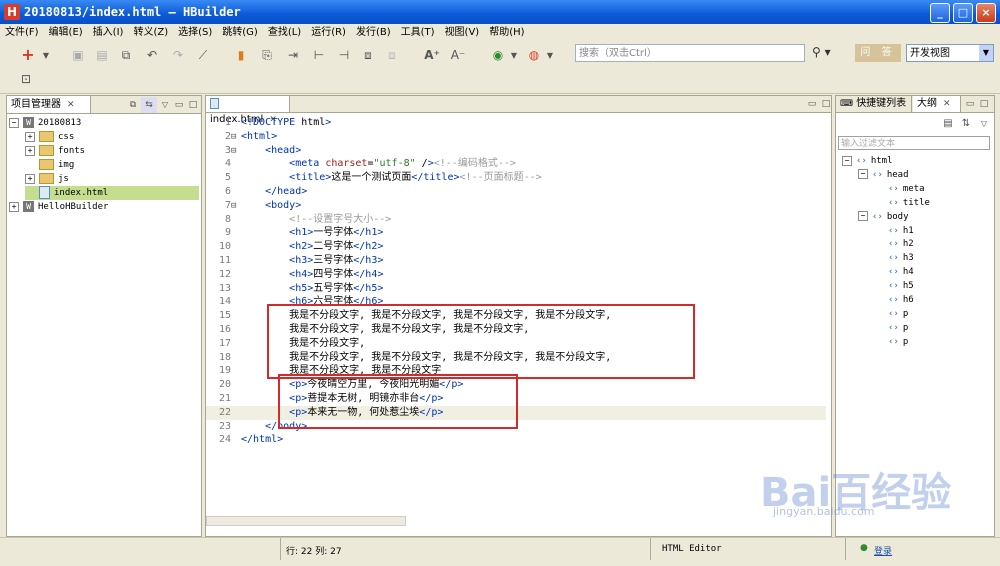  Describe the element at coordinates (894, 300) in the screenshot. I see `outline-item-h6: ‹› h6` at that location.